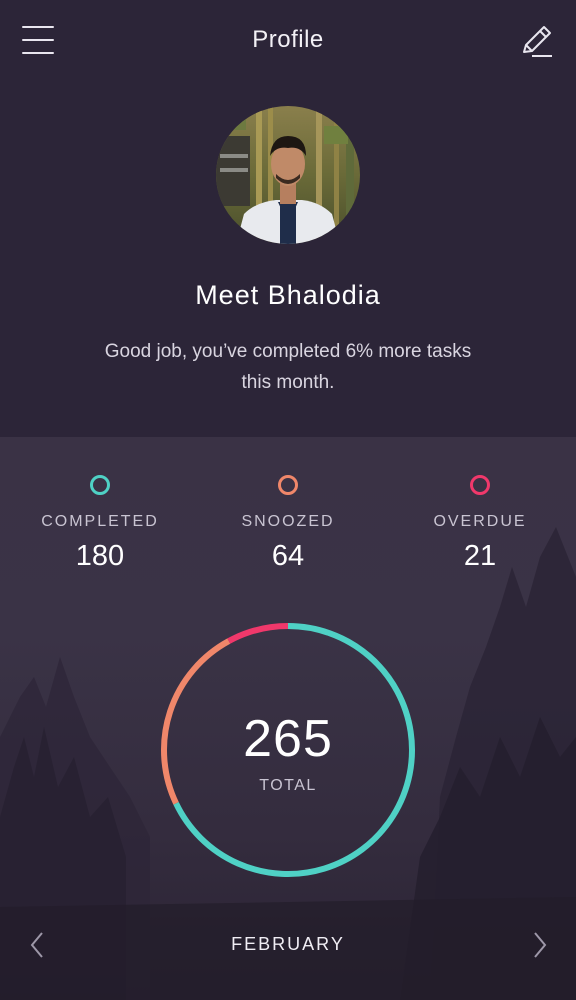 The width and height of the screenshot is (576, 1000). I want to click on user-name: Meet Bhalodia, so click(288, 295).